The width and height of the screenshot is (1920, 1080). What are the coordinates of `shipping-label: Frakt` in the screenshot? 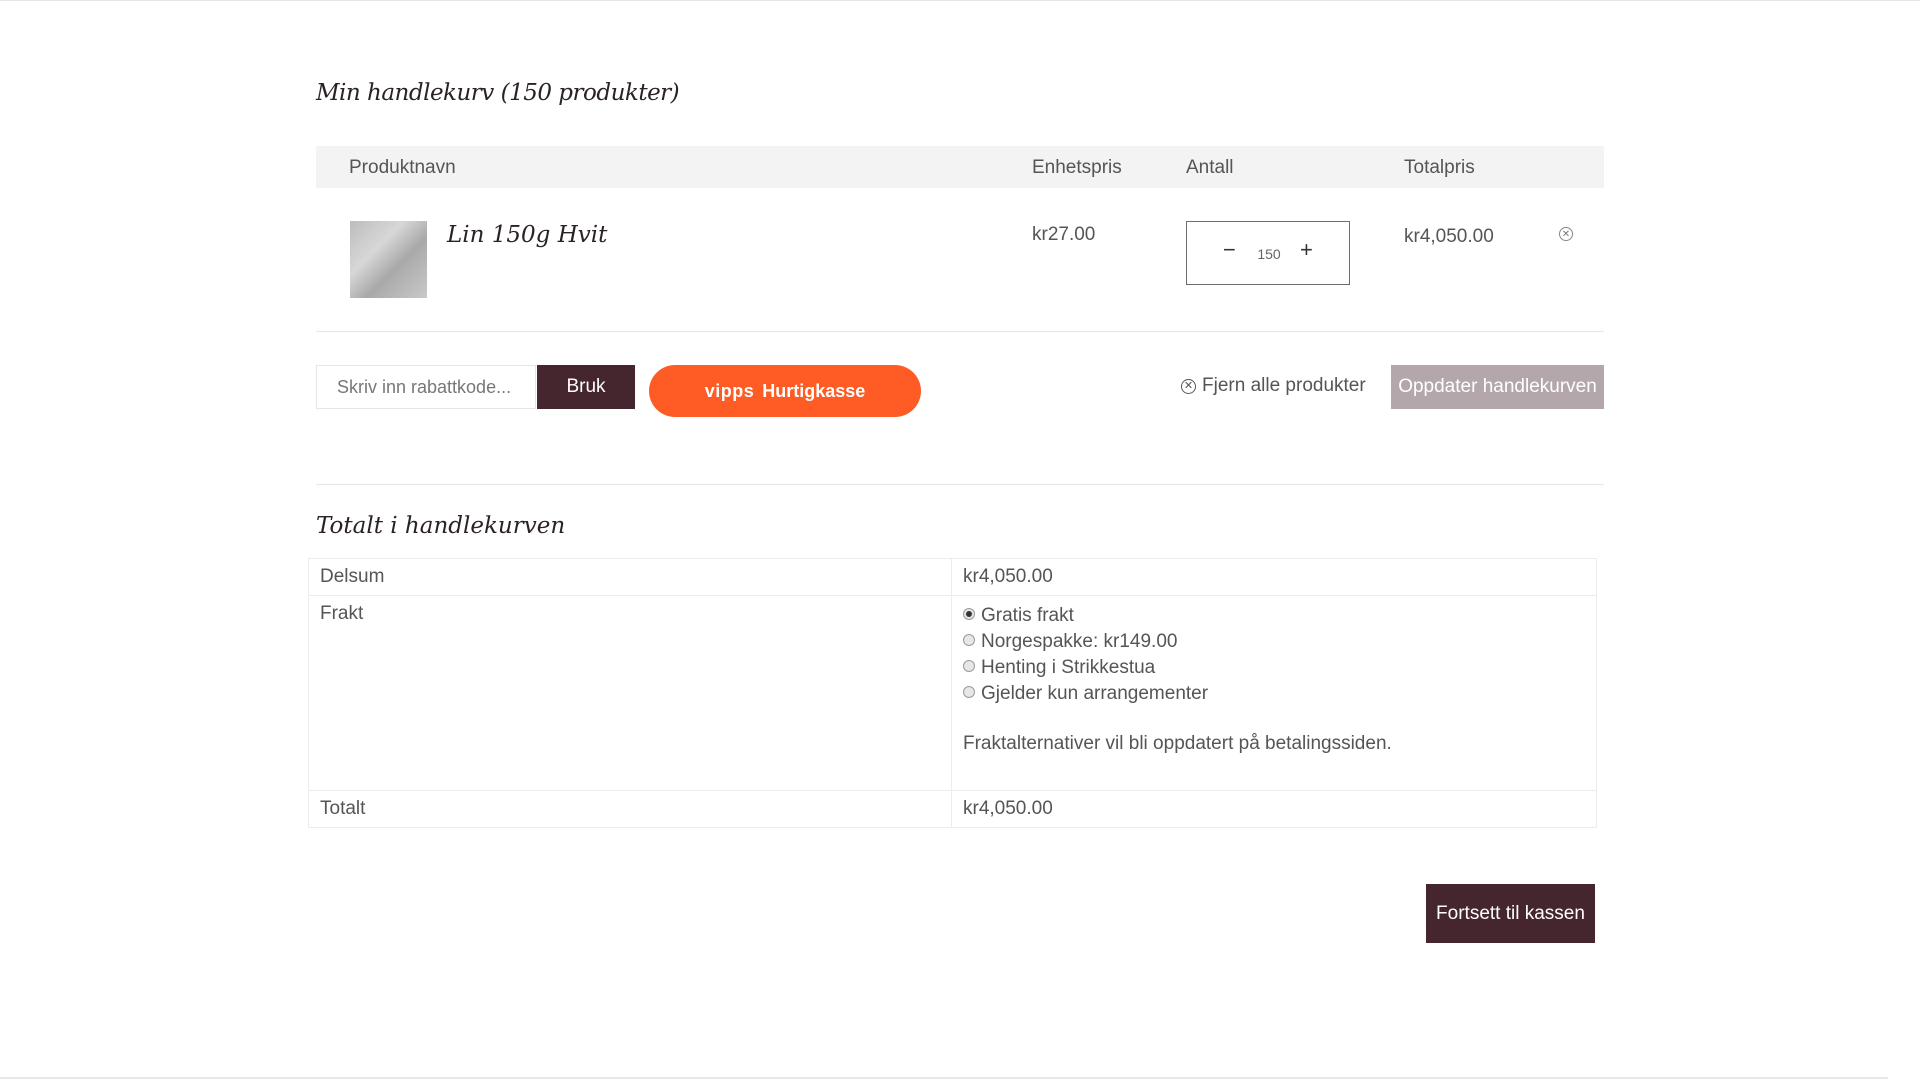 It's located at (630, 693).